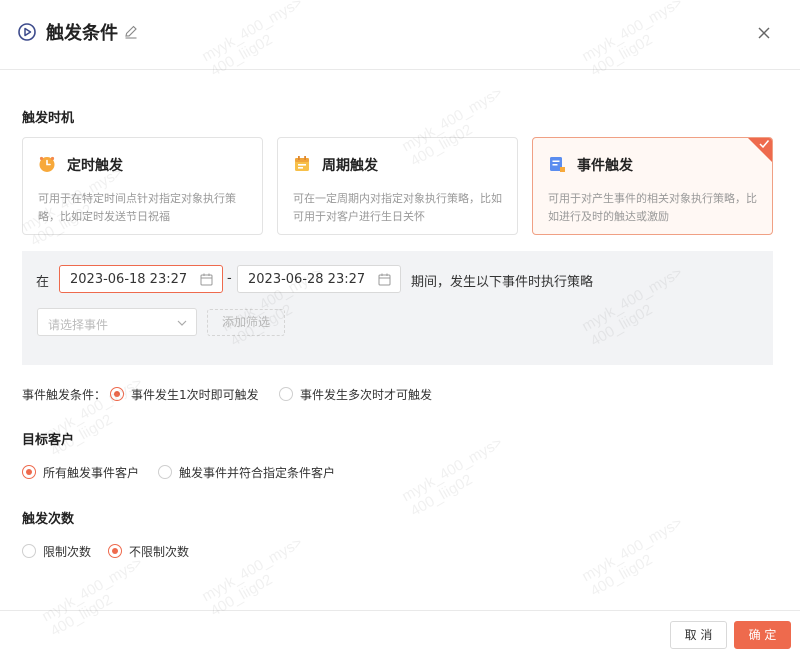  What do you see at coordinates (195, 395) in the screenshot?
I see `radio-label: 事件发生1次时即可触发` at bounding box center [195, 395].